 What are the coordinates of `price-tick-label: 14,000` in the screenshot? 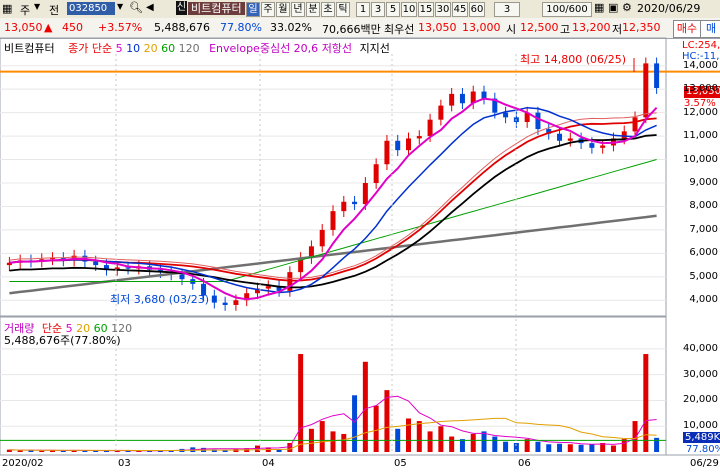 It's located at (700, 65).